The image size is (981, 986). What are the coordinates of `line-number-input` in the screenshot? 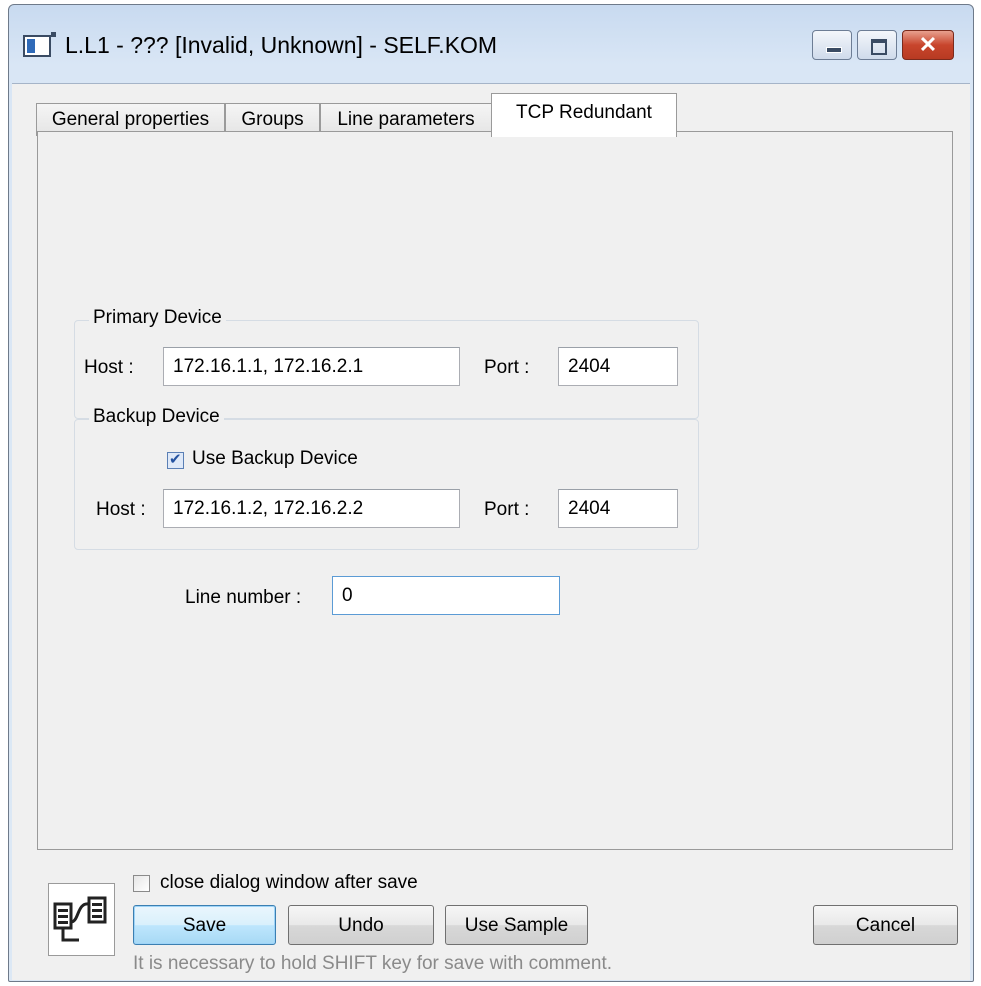 It's located at (446, 595).